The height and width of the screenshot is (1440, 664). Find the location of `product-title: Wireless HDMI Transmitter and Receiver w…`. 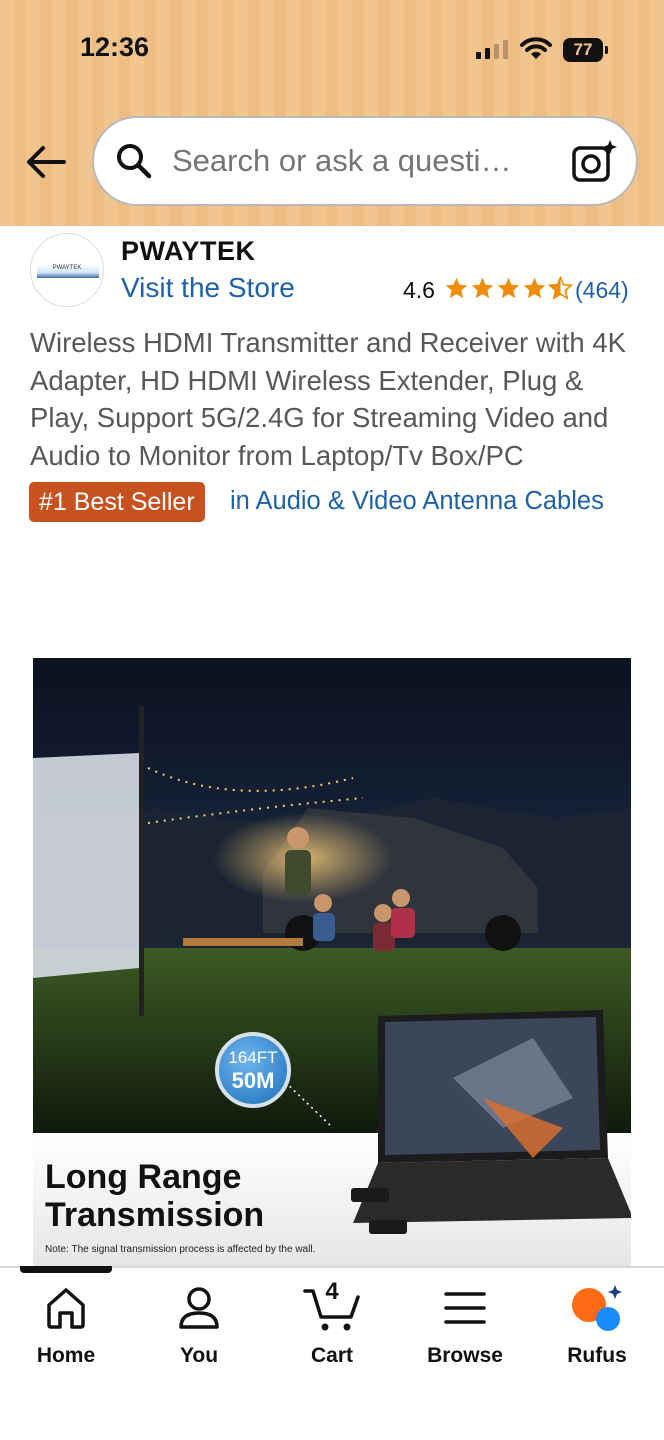

product-title: Wireless HDMI Transmitter and Receiver w… is located at coordinates (328, 399).